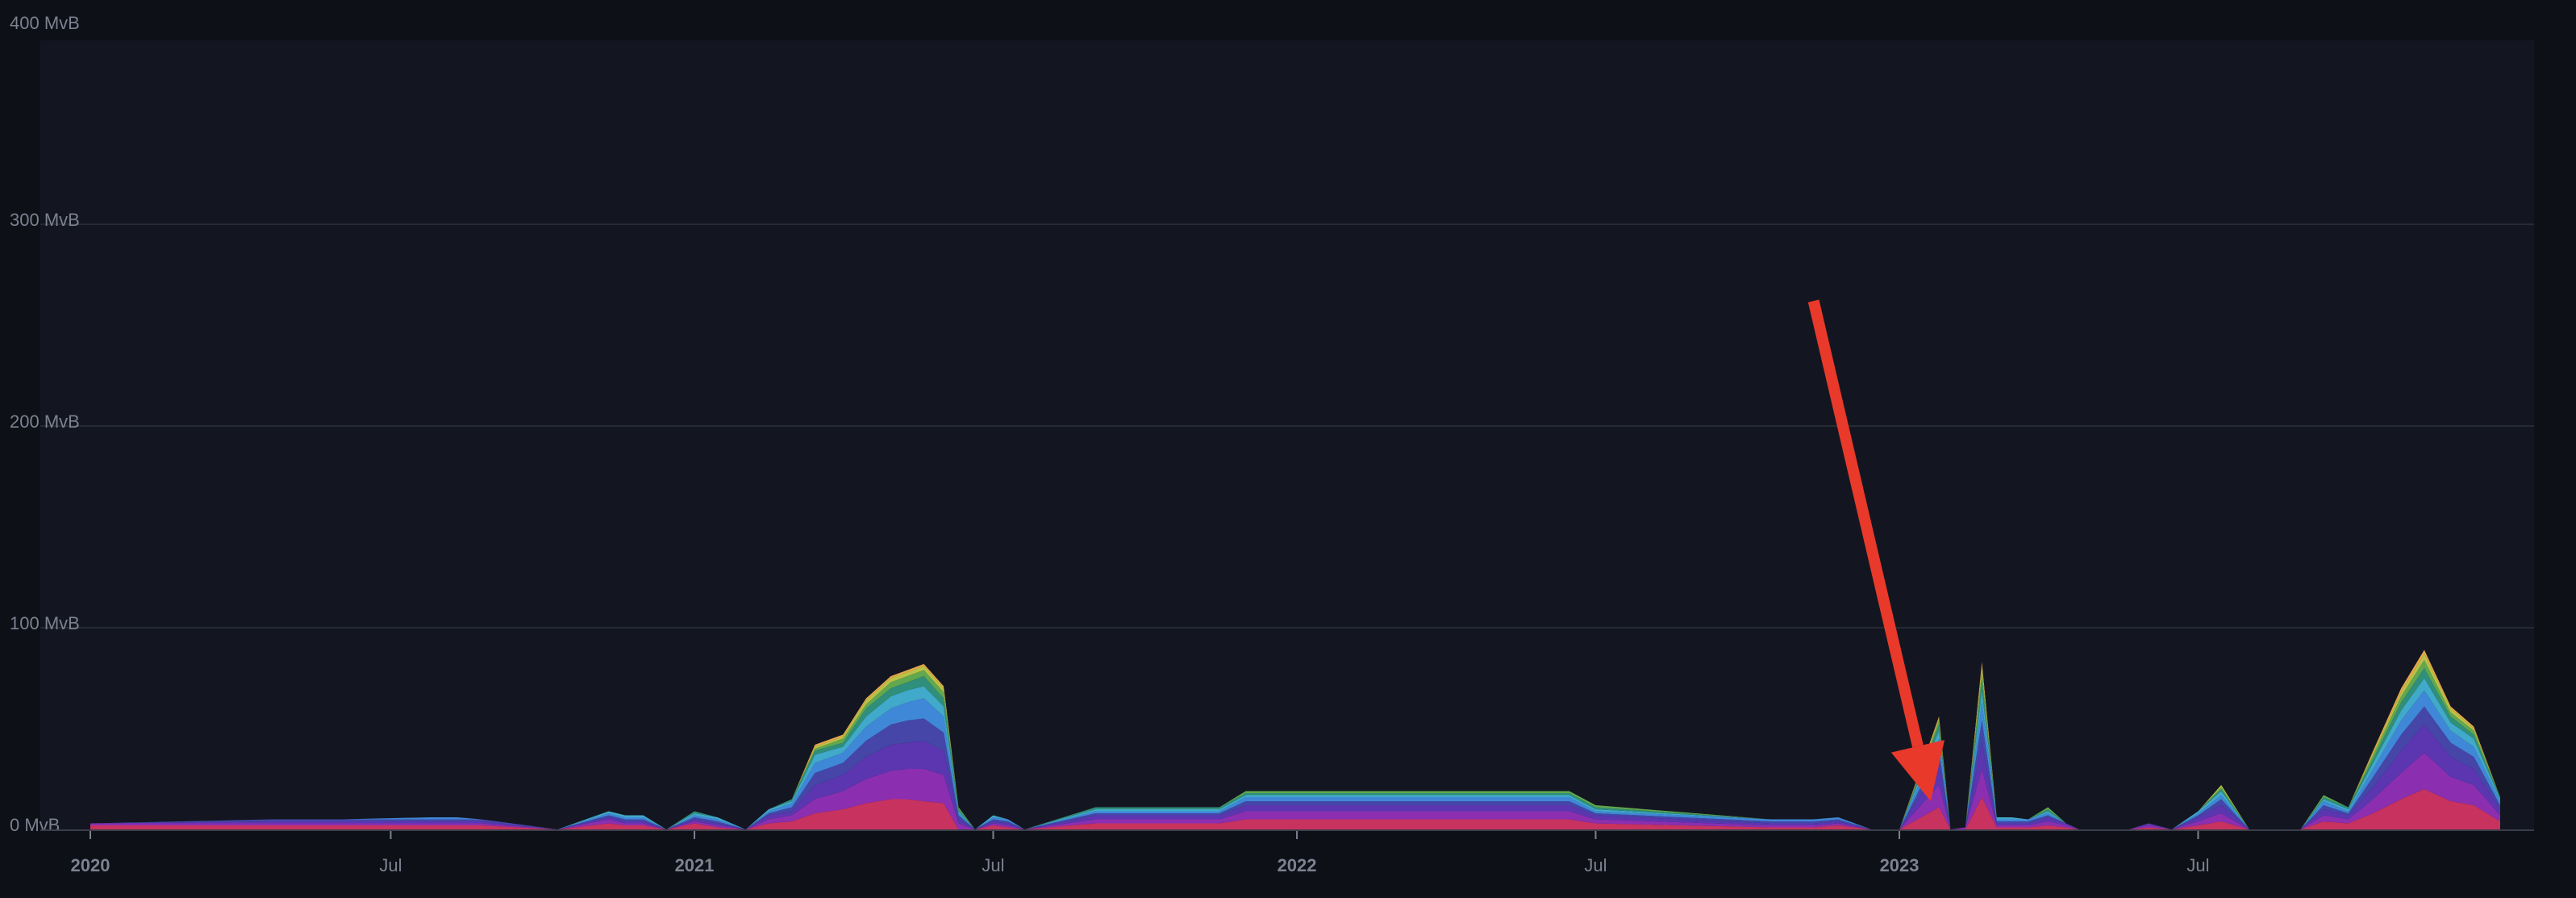  I want to click on y-tick-label: 300 MvB, so click(45, 220).